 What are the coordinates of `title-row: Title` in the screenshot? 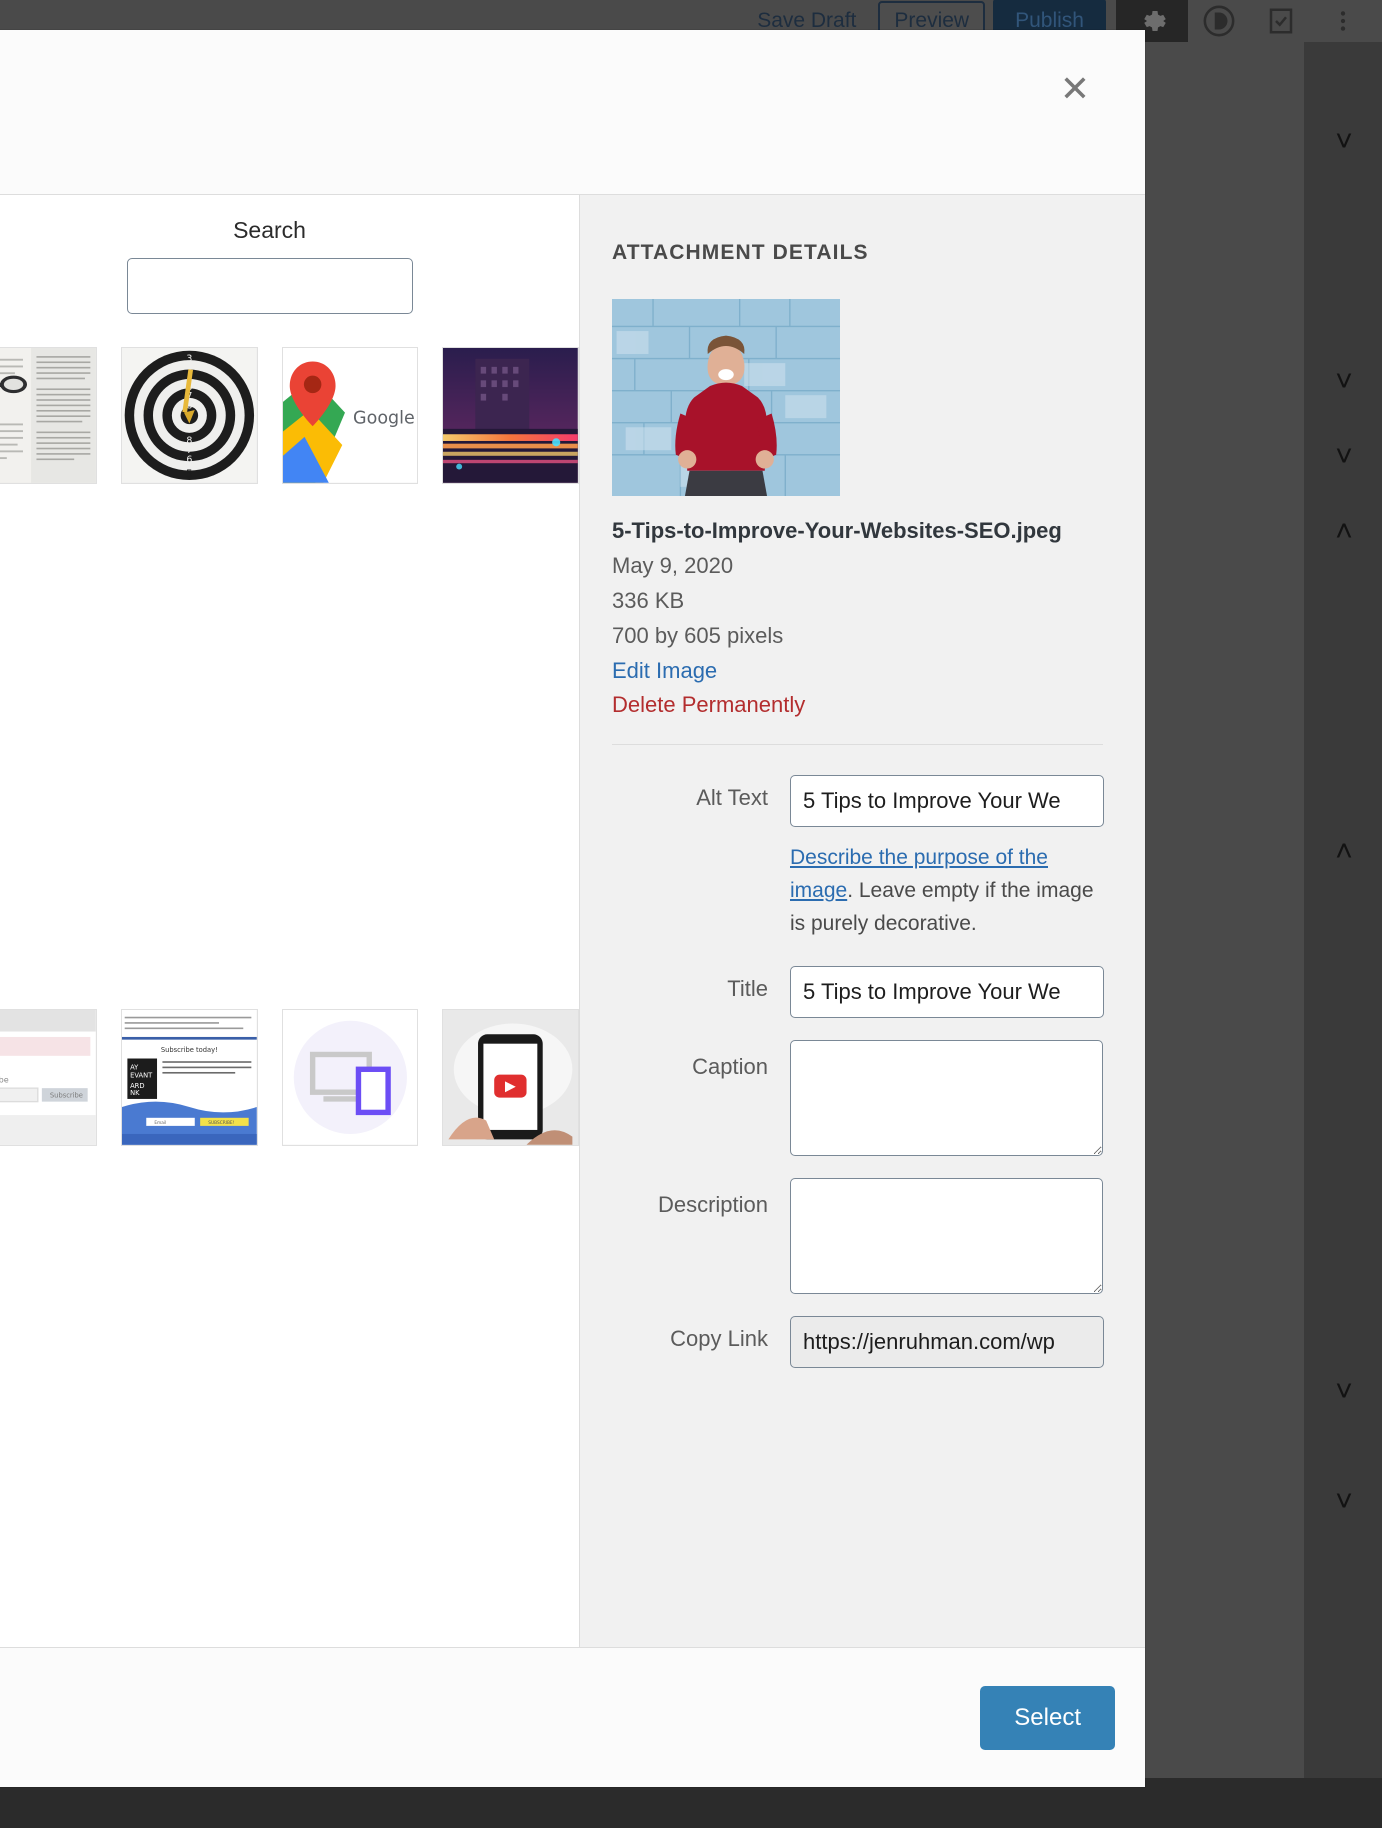 It's located at (858, 992).